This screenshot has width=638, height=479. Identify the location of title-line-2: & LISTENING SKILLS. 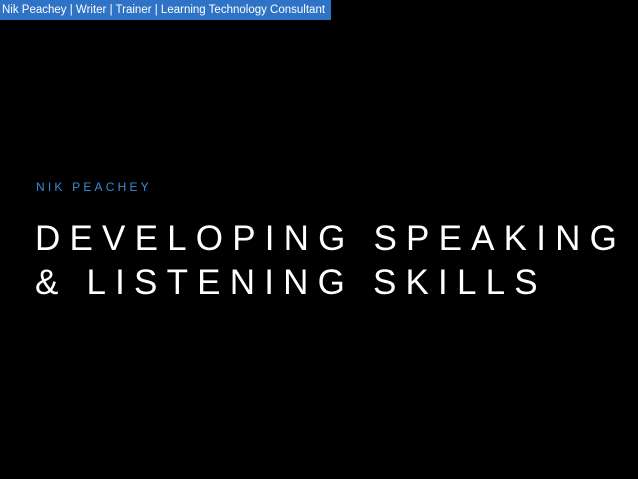
(291, 282).